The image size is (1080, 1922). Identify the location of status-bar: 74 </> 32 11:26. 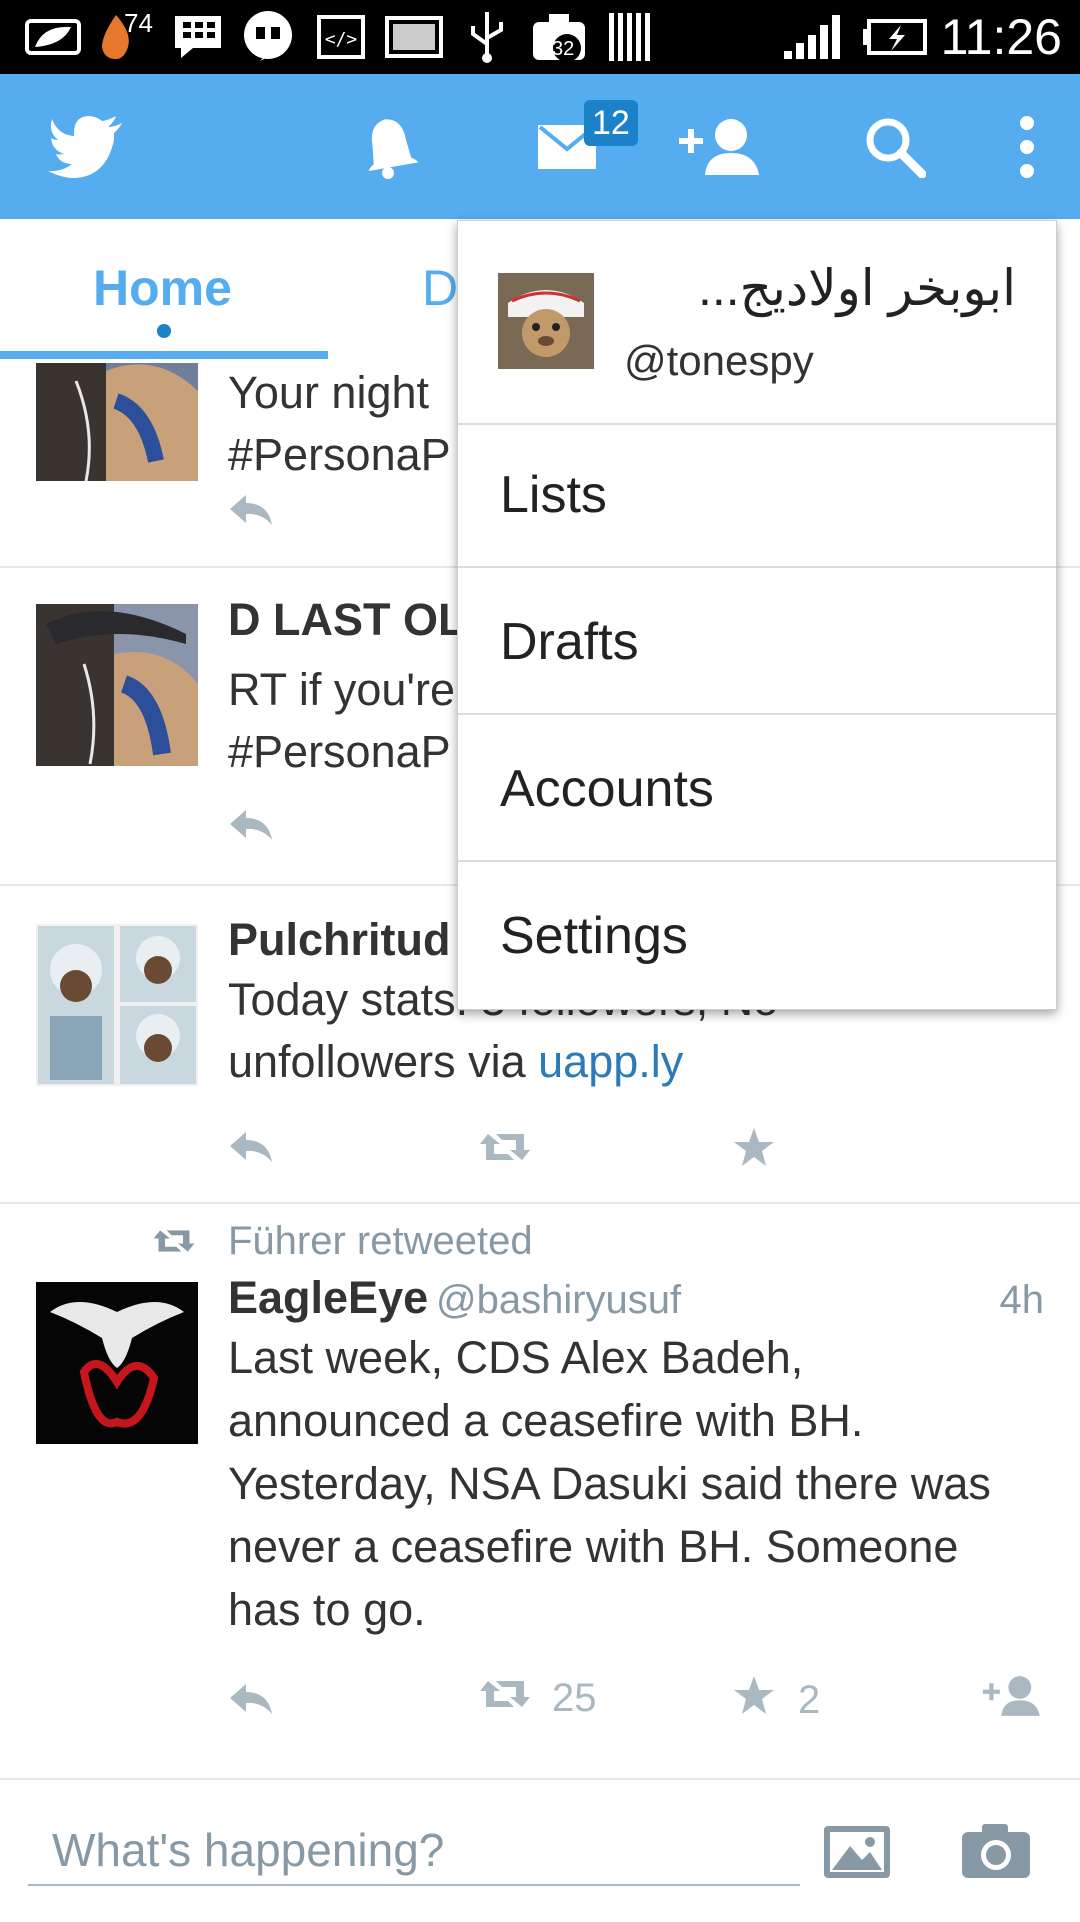
(540, 37).